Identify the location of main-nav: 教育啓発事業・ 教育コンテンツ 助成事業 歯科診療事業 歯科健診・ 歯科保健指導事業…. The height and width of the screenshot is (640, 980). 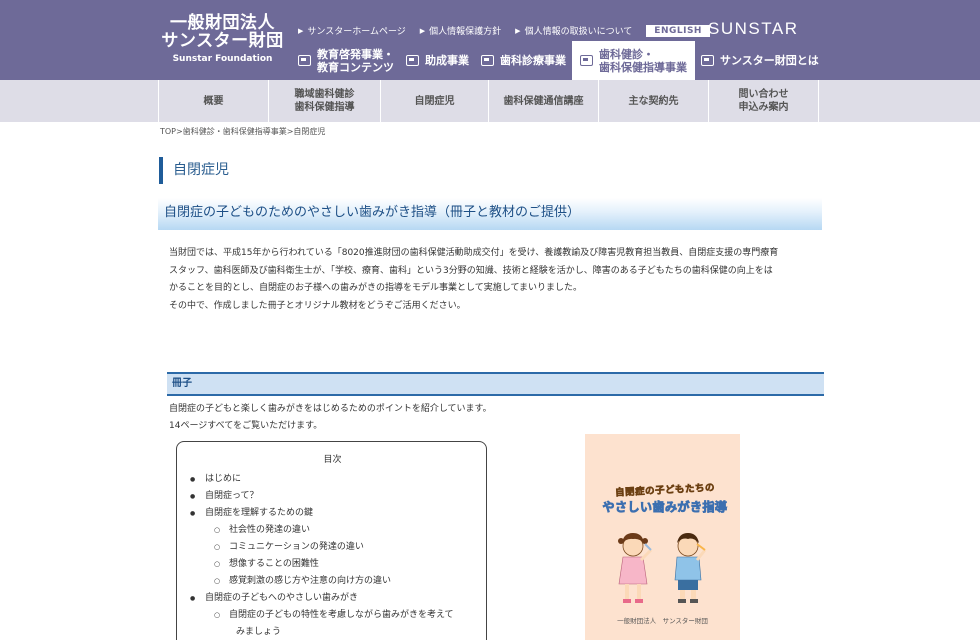
(558, 60).